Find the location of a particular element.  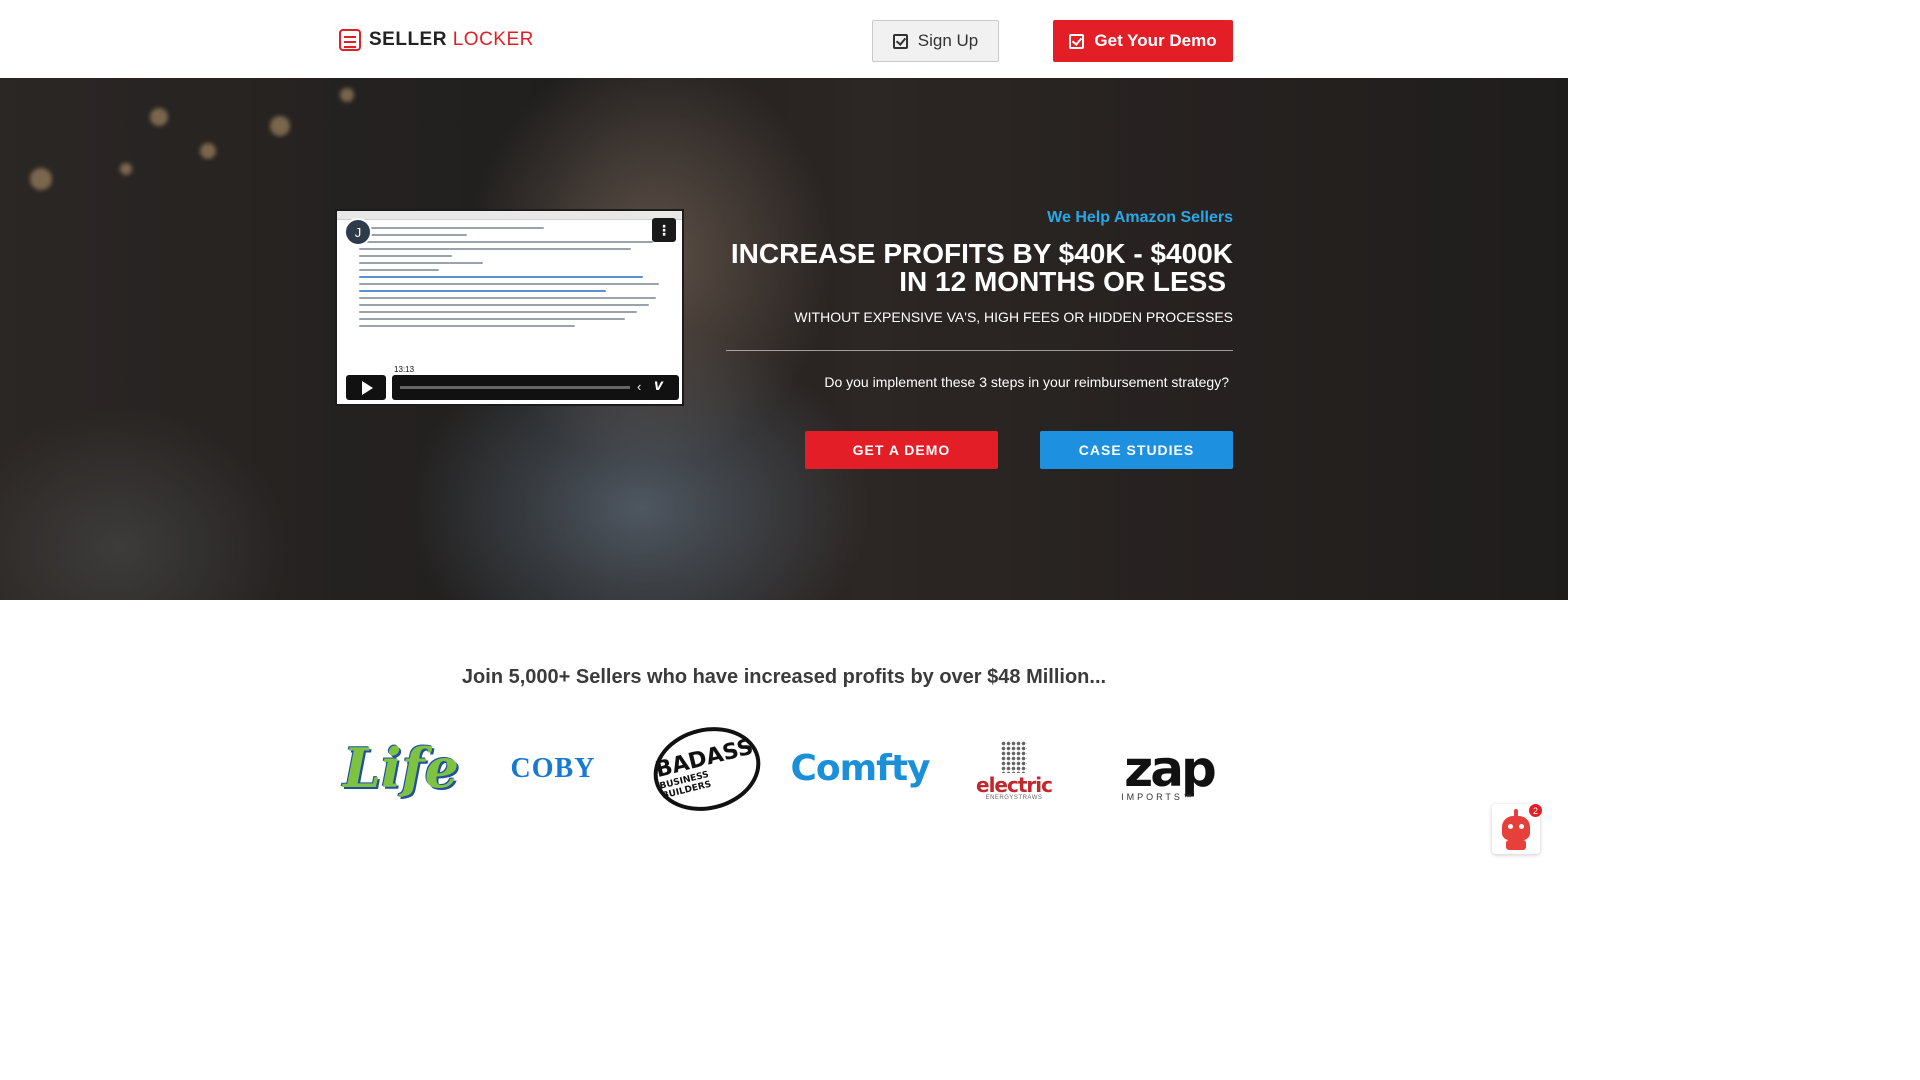

sign-up-button: Sign Up is located at coordinates (935, 41).